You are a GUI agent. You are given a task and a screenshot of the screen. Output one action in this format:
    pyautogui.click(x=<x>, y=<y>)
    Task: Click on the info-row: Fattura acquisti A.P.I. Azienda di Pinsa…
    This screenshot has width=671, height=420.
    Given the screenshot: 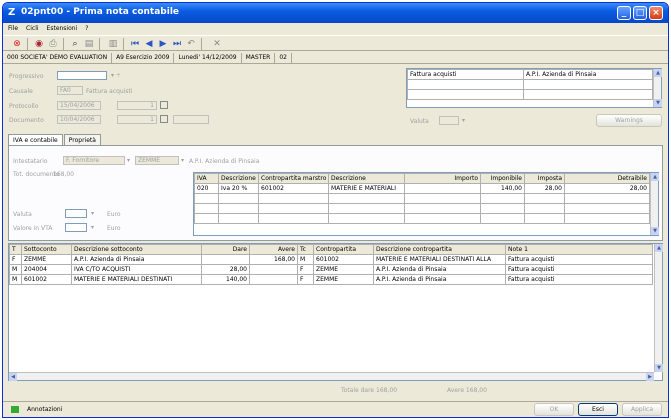 What is the action you would take?
    pyautogui.click(x=530, y=74)
    